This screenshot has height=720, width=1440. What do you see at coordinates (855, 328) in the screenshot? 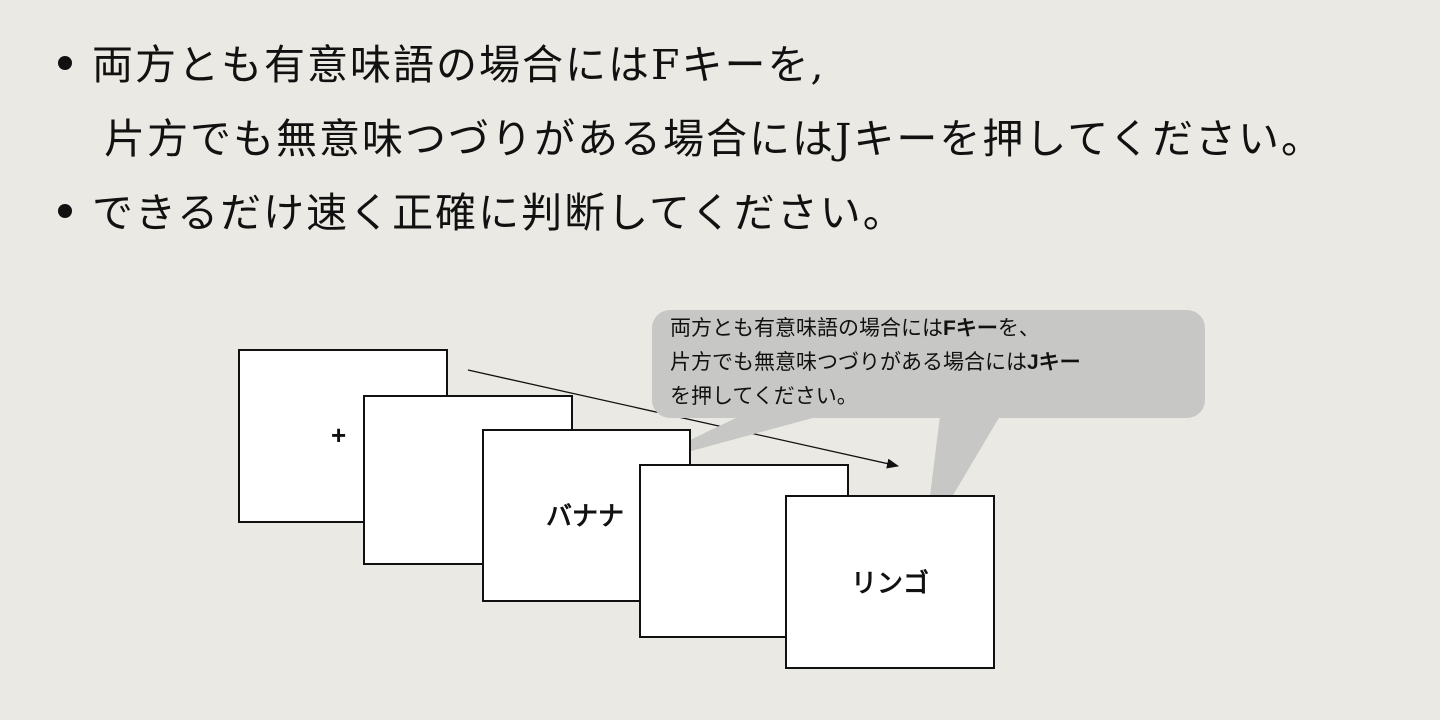
I see `callout-line-1: 両方とも有意味語の場合にはFキーを、` at bounding box center [855, 328].